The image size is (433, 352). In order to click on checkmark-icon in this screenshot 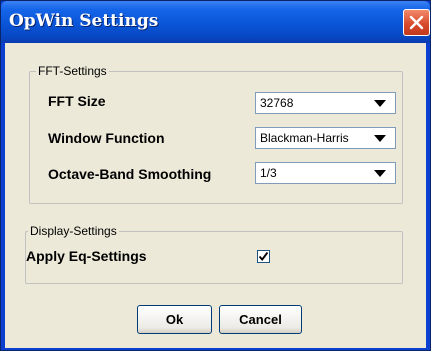, I will do `click(263, 256)`.